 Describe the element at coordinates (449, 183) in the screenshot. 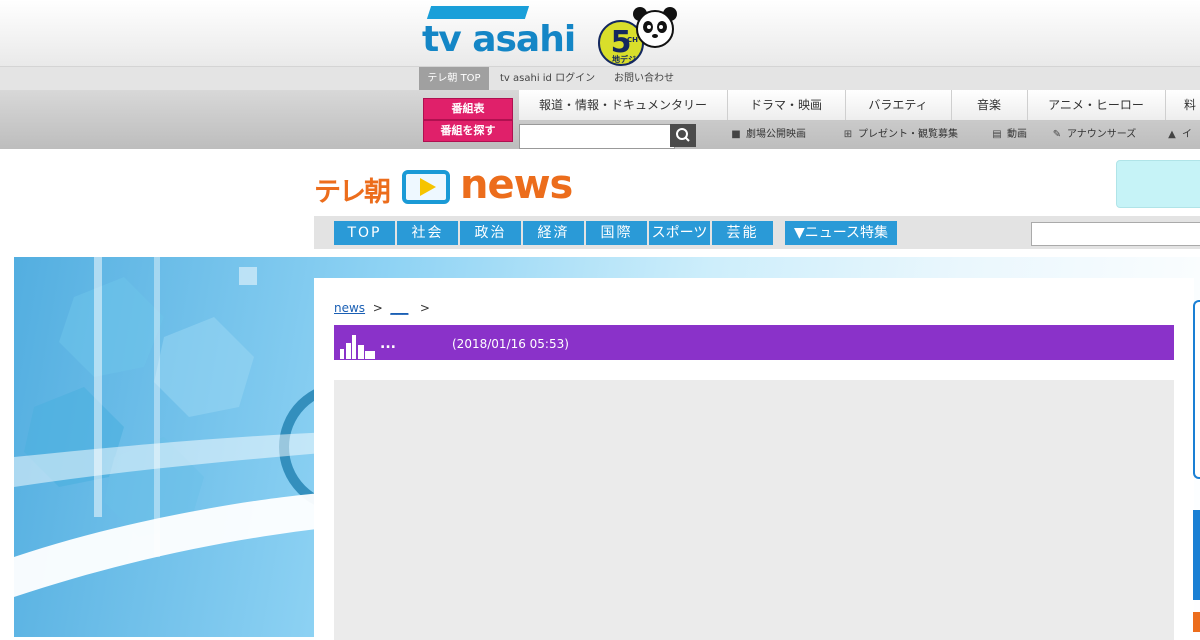

I see `tere-asa-news-logo: テレ朝 news` at that location.